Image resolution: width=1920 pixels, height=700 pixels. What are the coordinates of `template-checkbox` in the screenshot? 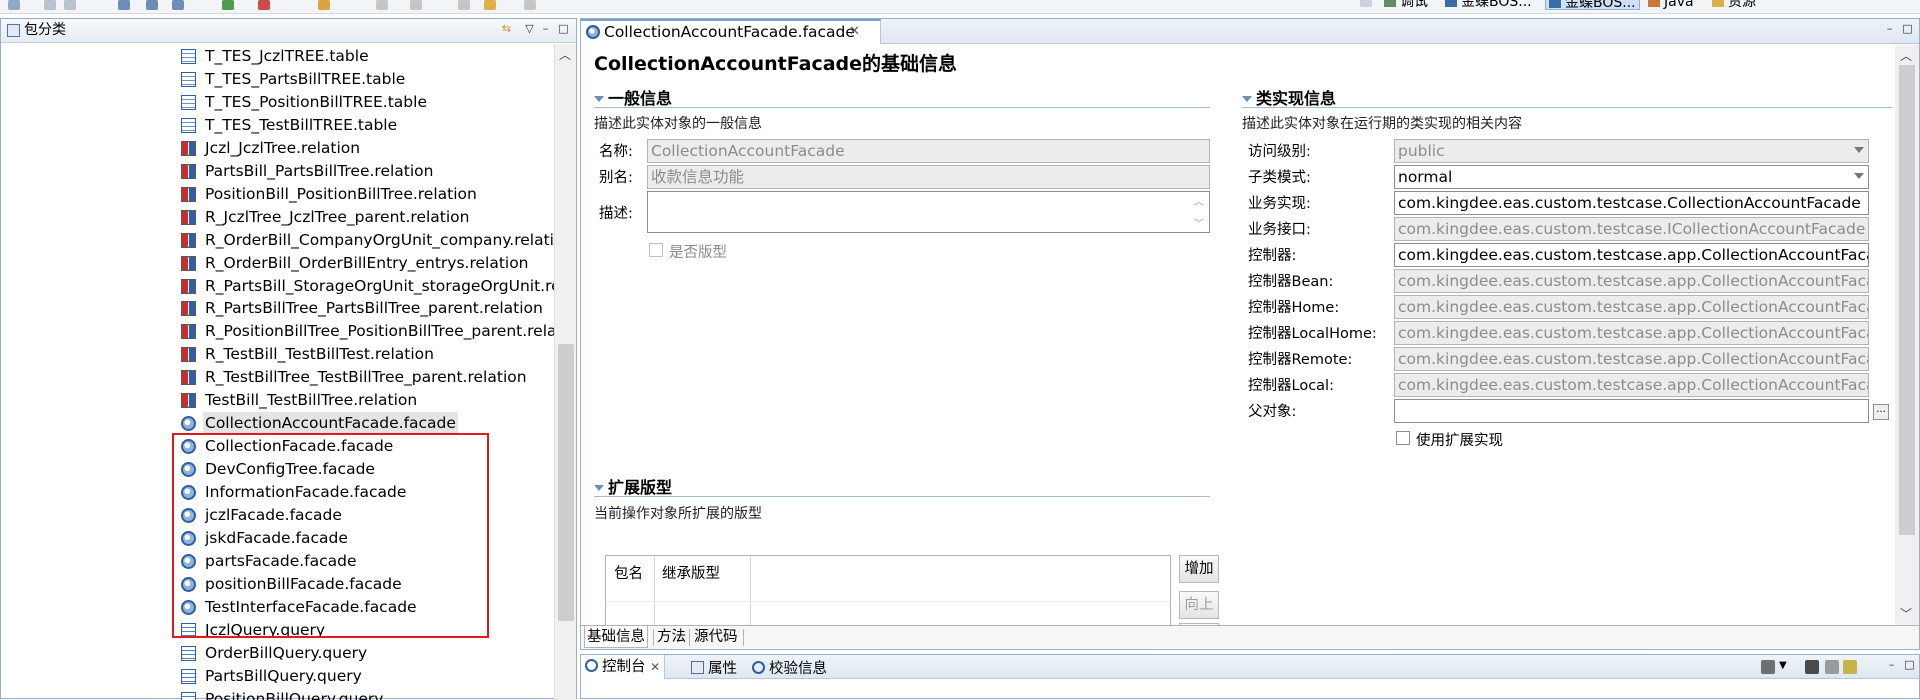 It's located at (656, 250).